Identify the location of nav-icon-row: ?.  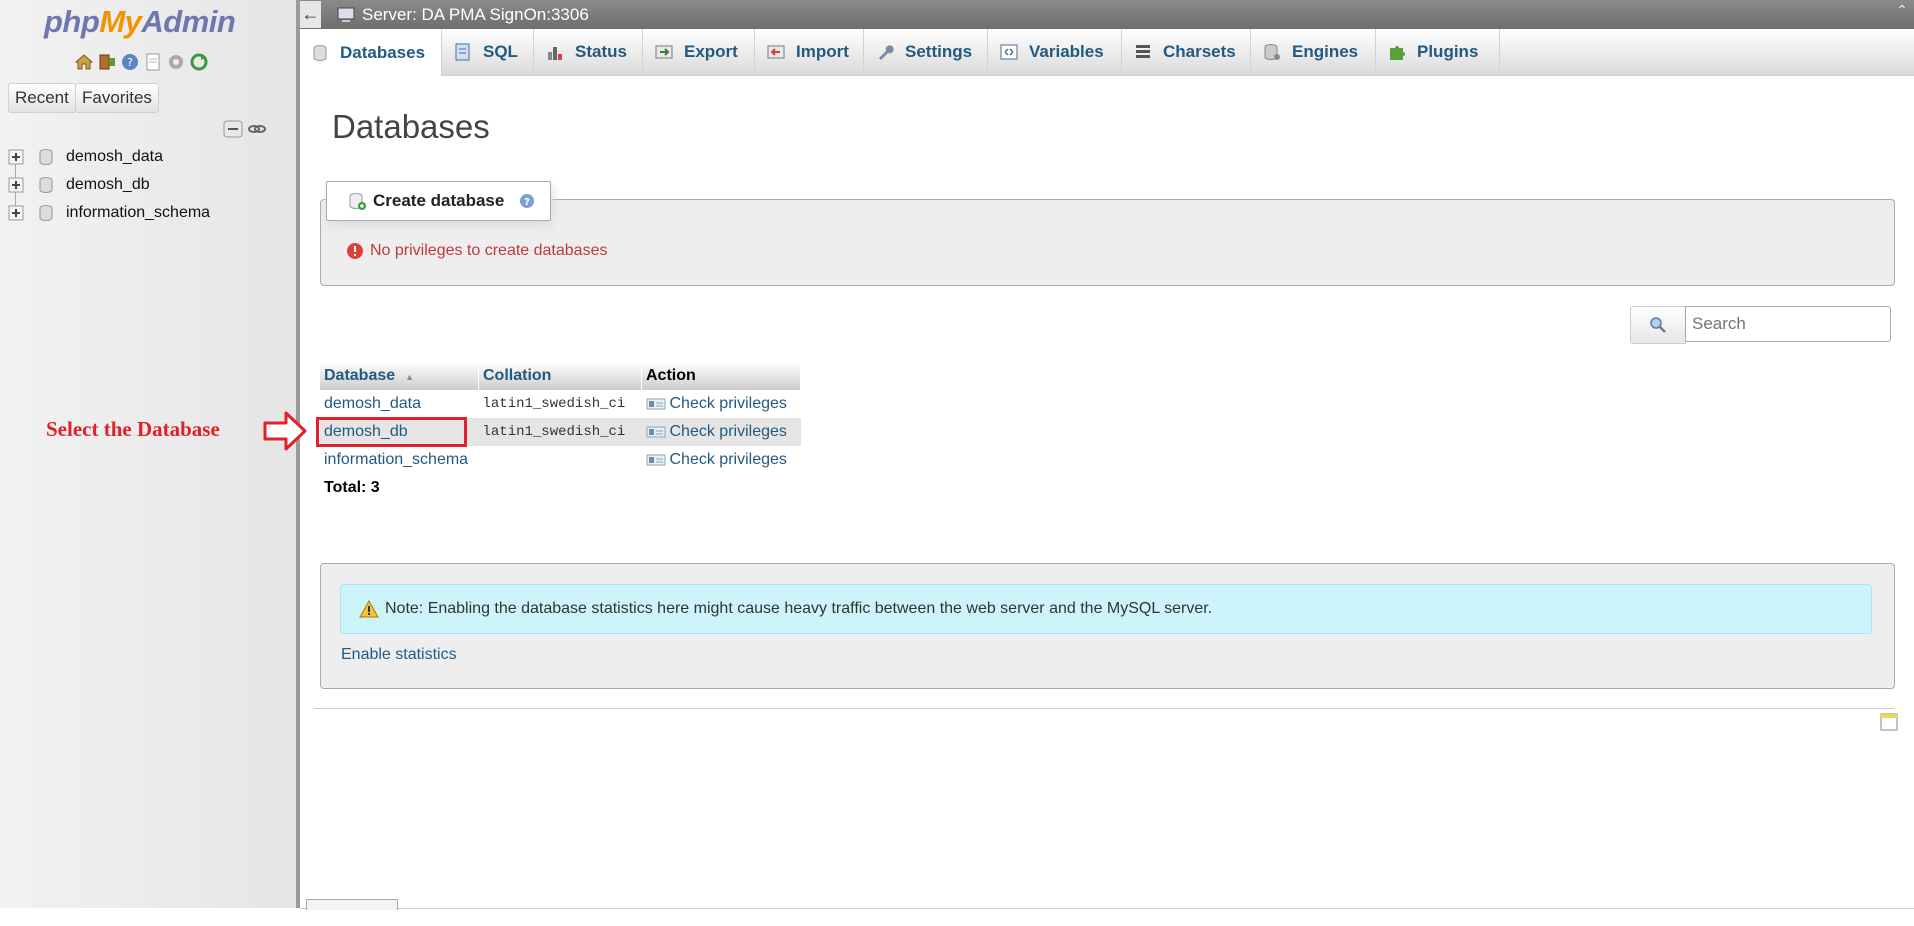
(141, 62).